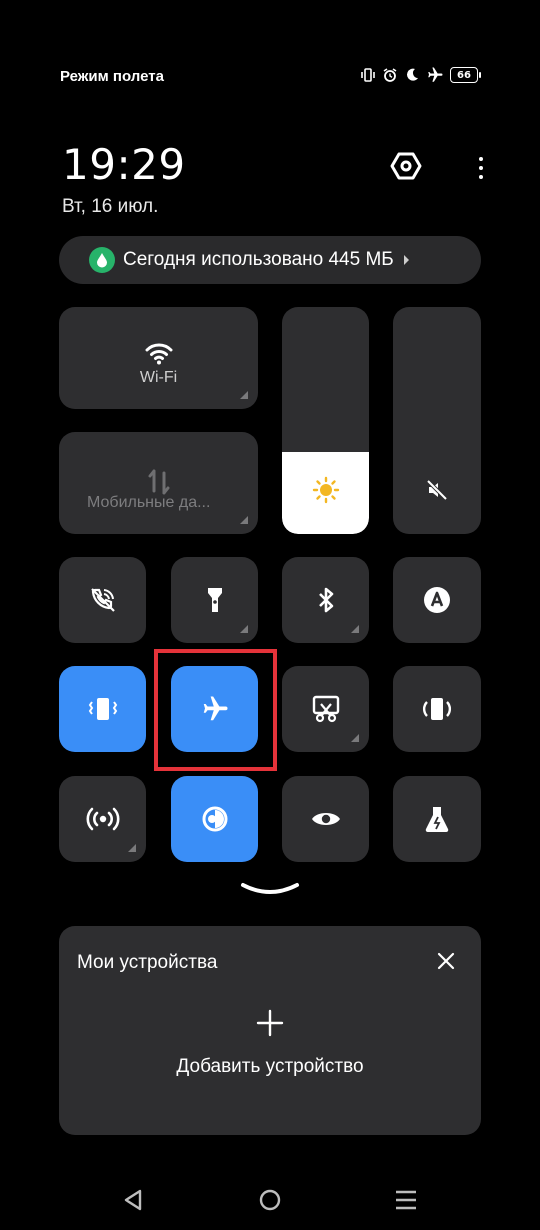 This screenshot has width=540, height=1230. Describe the element at coordinates (435, 75) in the screenshot. I see `airplane-icon` at that location.